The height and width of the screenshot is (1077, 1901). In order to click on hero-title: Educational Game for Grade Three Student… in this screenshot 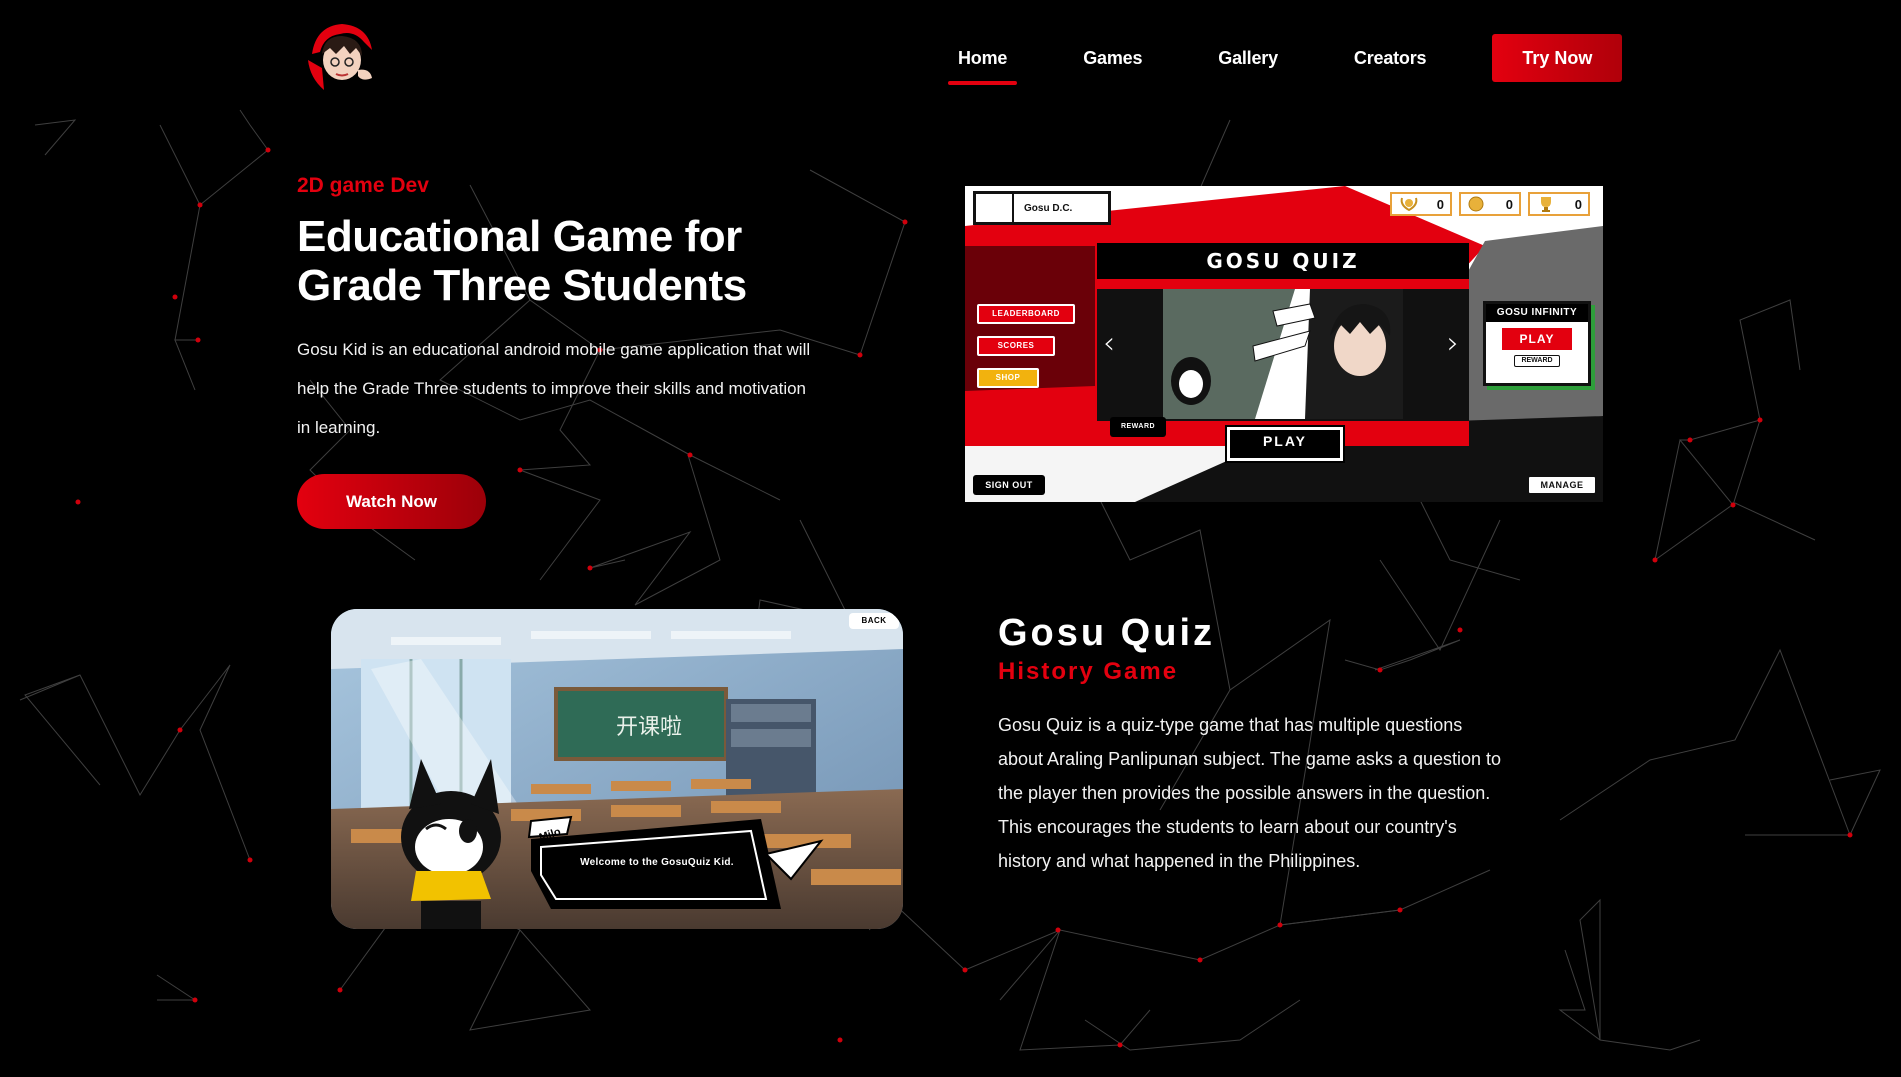, I will do `click(522, 261)`.